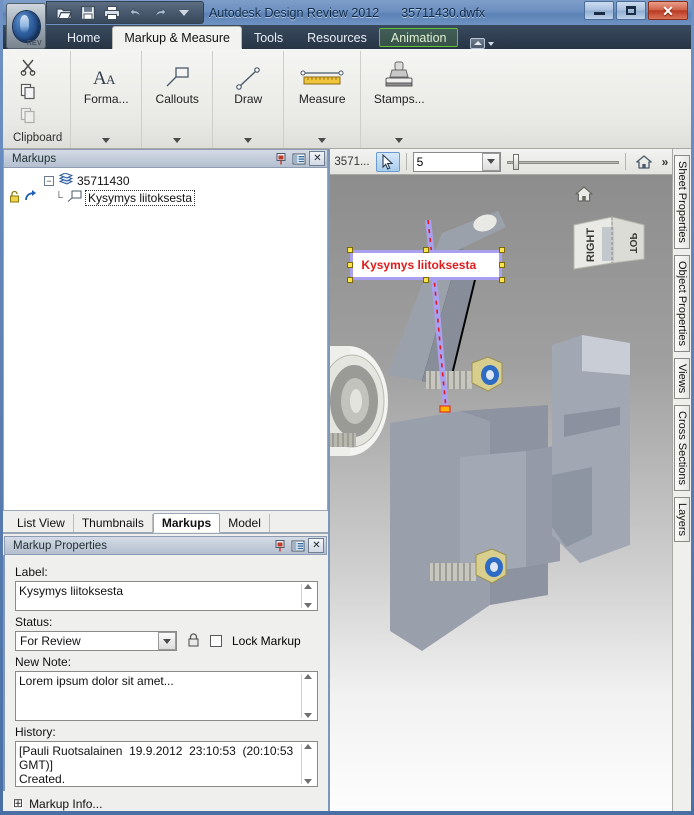  I want to click on application-menu-button: REV, so click(26, 26).